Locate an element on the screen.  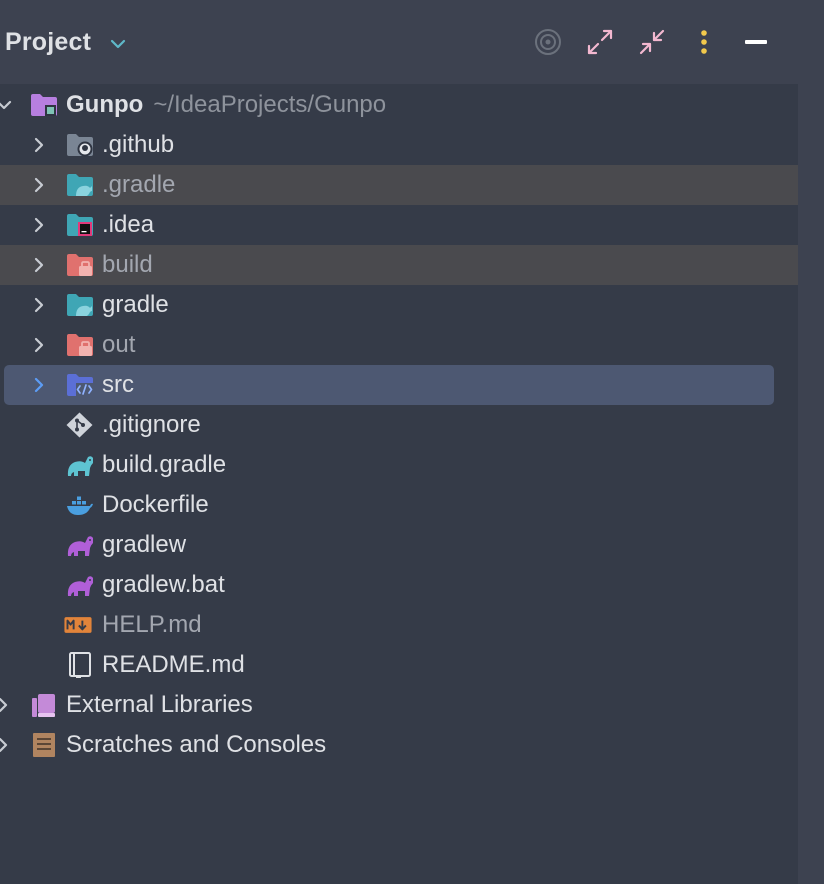
locate-icon is located at coordinates (548, 42).